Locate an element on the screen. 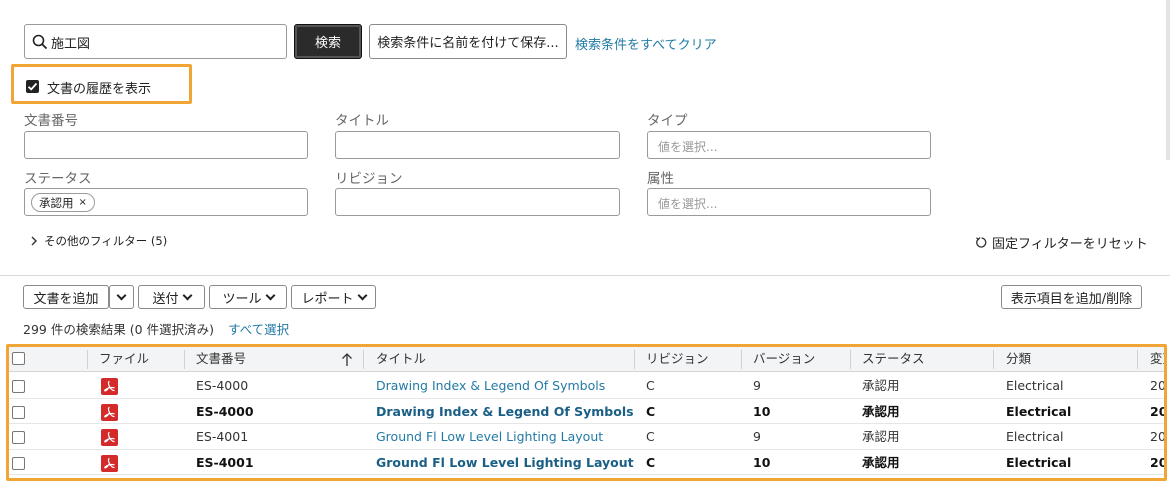  search-value: 施工図 is located at coordinates (71, 44).